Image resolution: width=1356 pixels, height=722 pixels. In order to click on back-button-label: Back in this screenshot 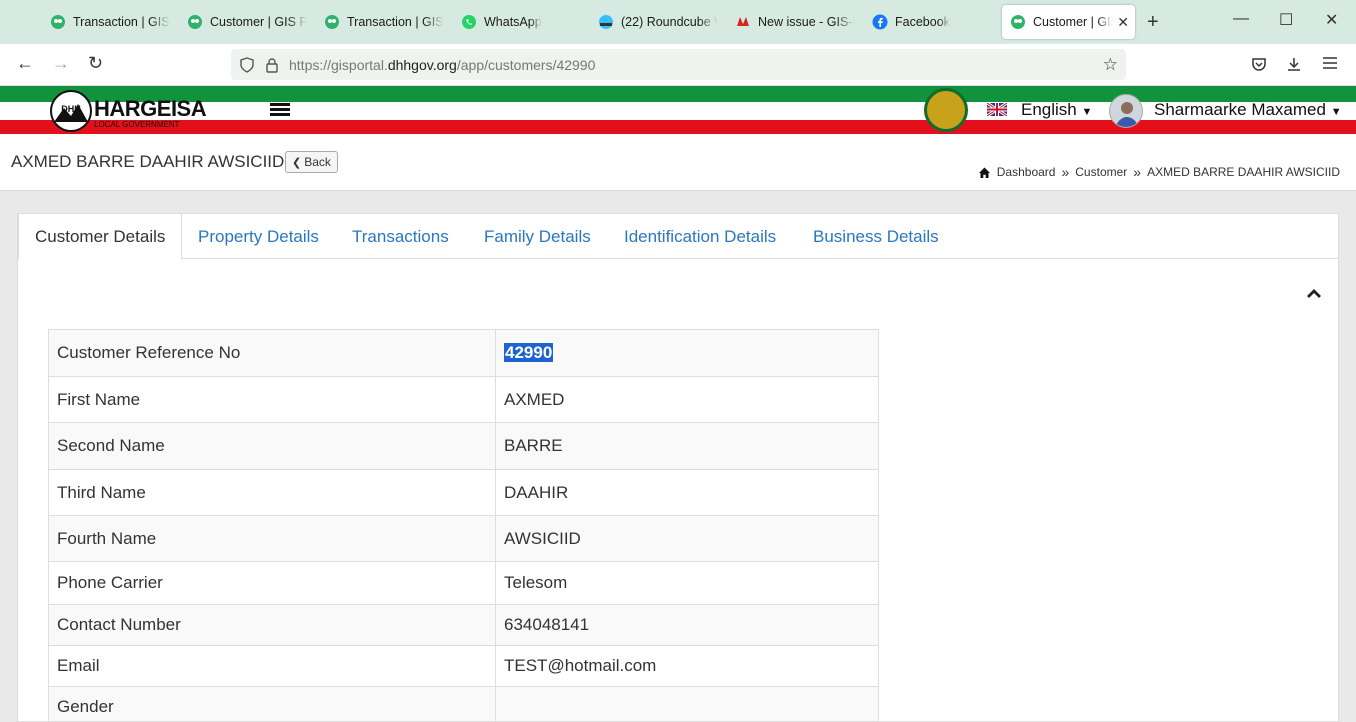, I will do `click(317, 162)`.